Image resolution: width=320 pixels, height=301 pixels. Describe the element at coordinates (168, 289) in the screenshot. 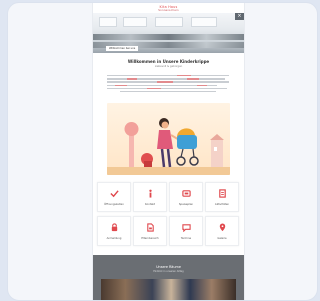

I see `gallery-photo` at that location.